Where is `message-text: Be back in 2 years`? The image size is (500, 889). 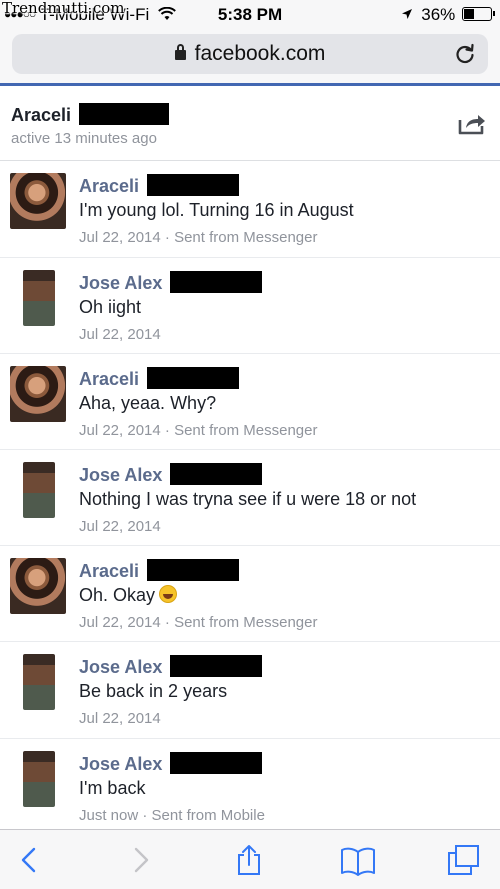 message-text: Be back in 2 years is located at coordinates (153, 691).